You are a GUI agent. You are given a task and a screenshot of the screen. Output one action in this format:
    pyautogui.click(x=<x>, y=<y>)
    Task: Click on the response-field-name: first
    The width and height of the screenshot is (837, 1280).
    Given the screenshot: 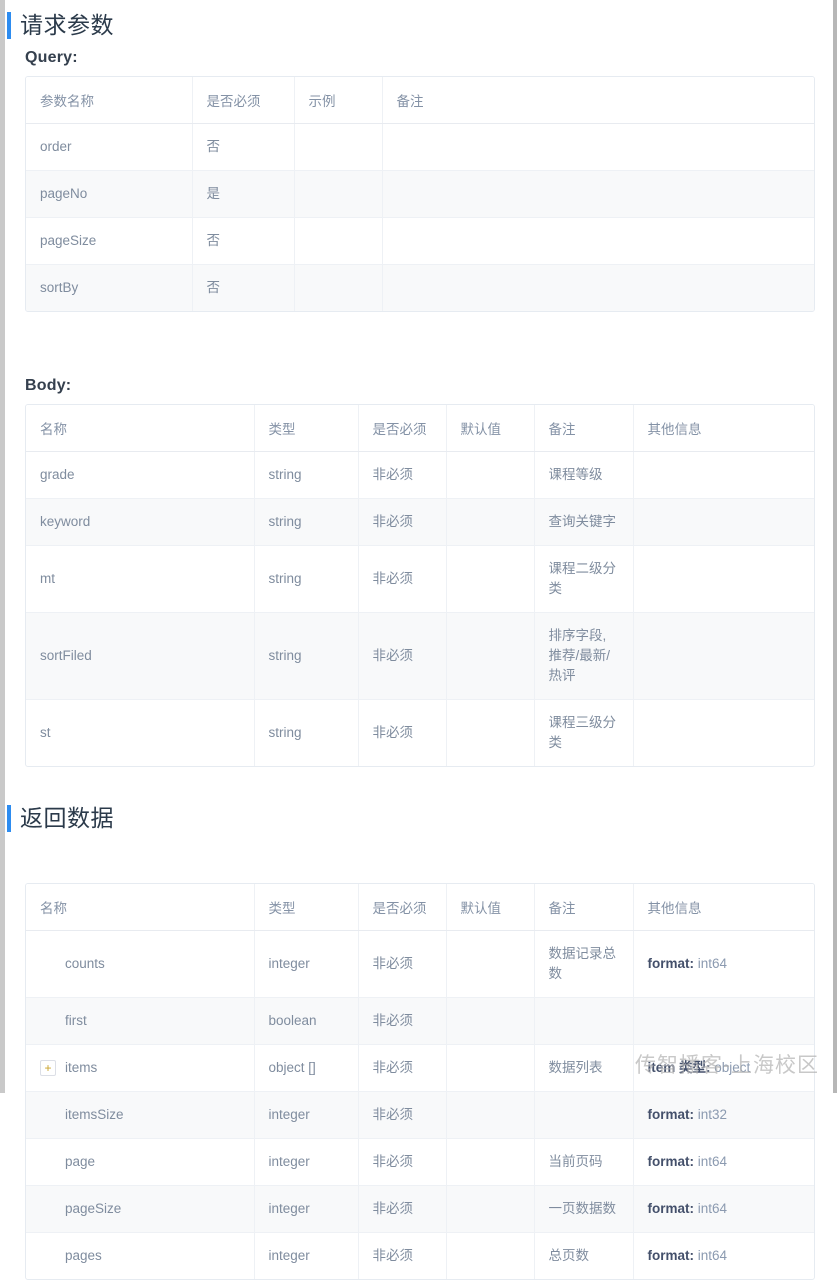 What is the action you would take?
    pyautogui.click(x=76, y=1020)
    